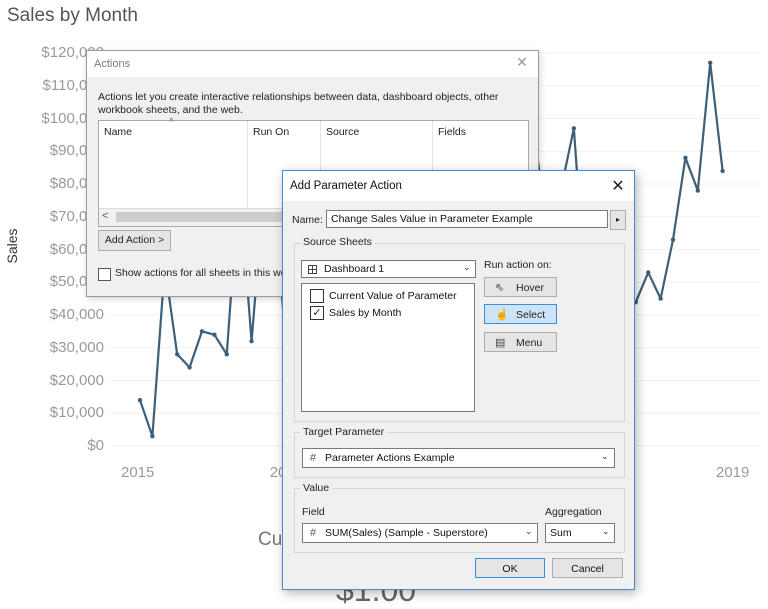  What do you see at coordinates (317, 296) in the screenshot?
I see `sheet-checkbox-current-value` at bounding box center [317, 296].